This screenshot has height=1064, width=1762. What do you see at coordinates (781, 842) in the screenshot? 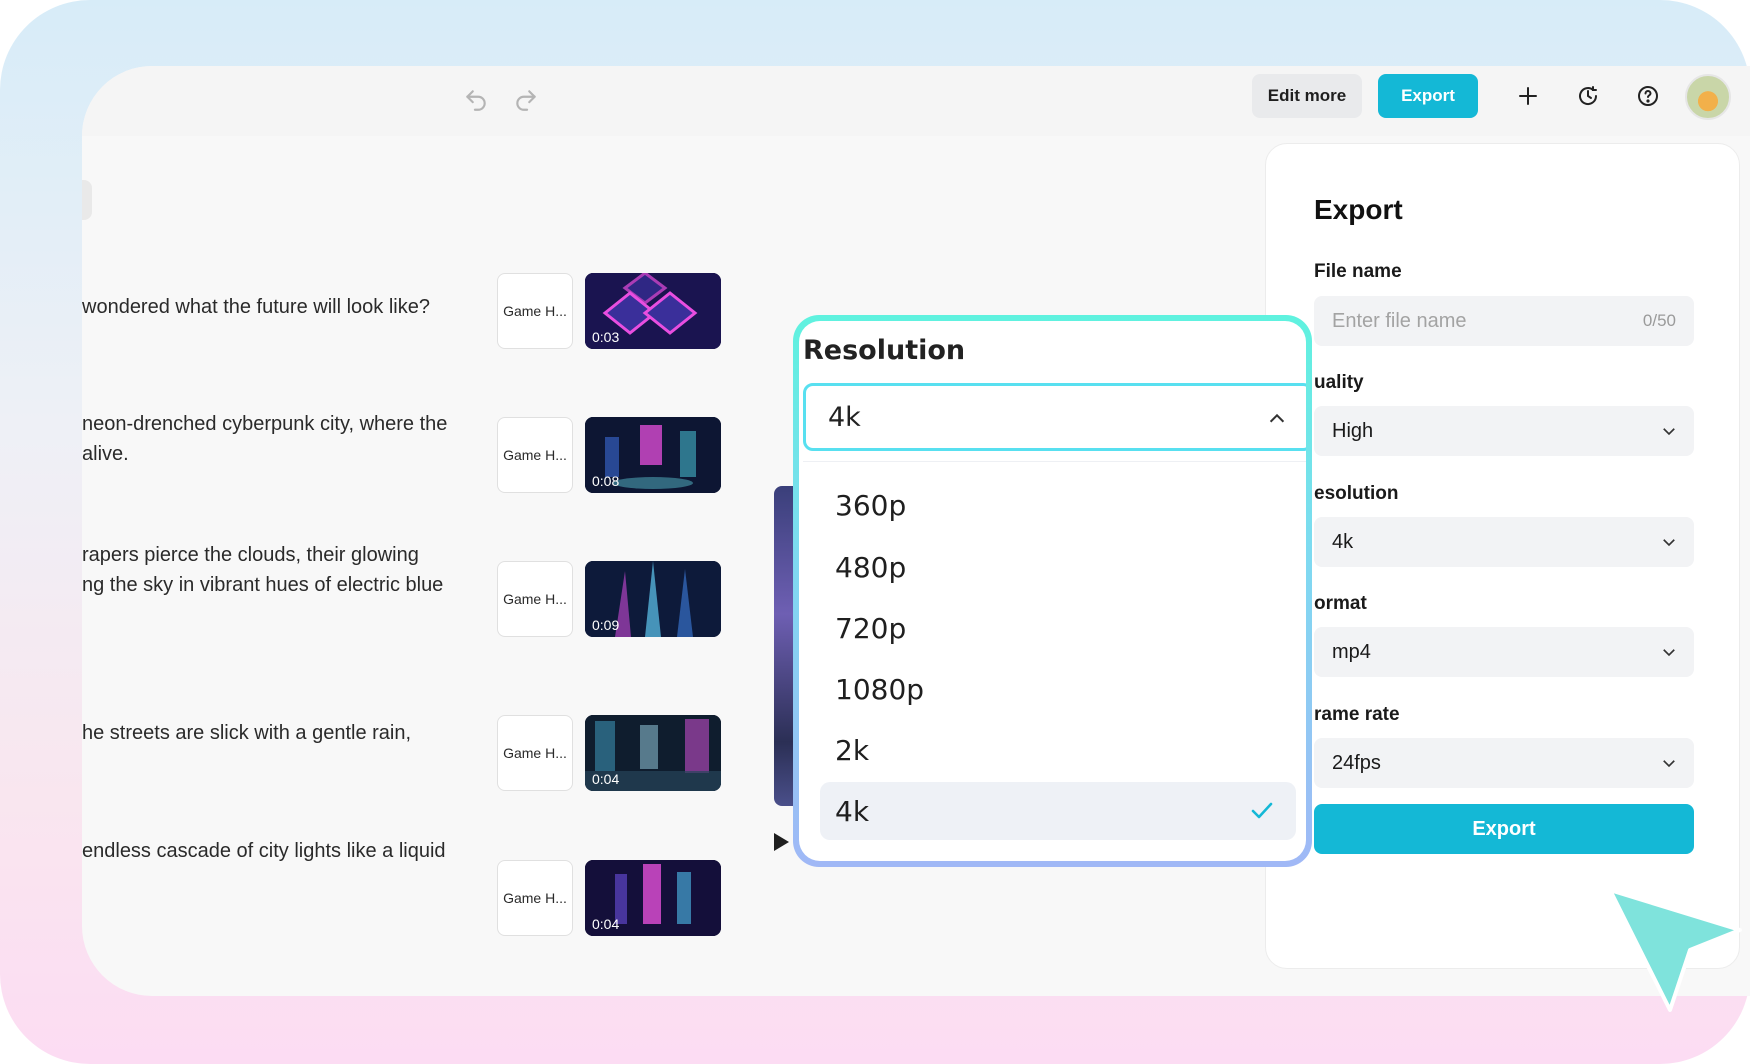
I see `play-icon` at bounding box center [781, 842].